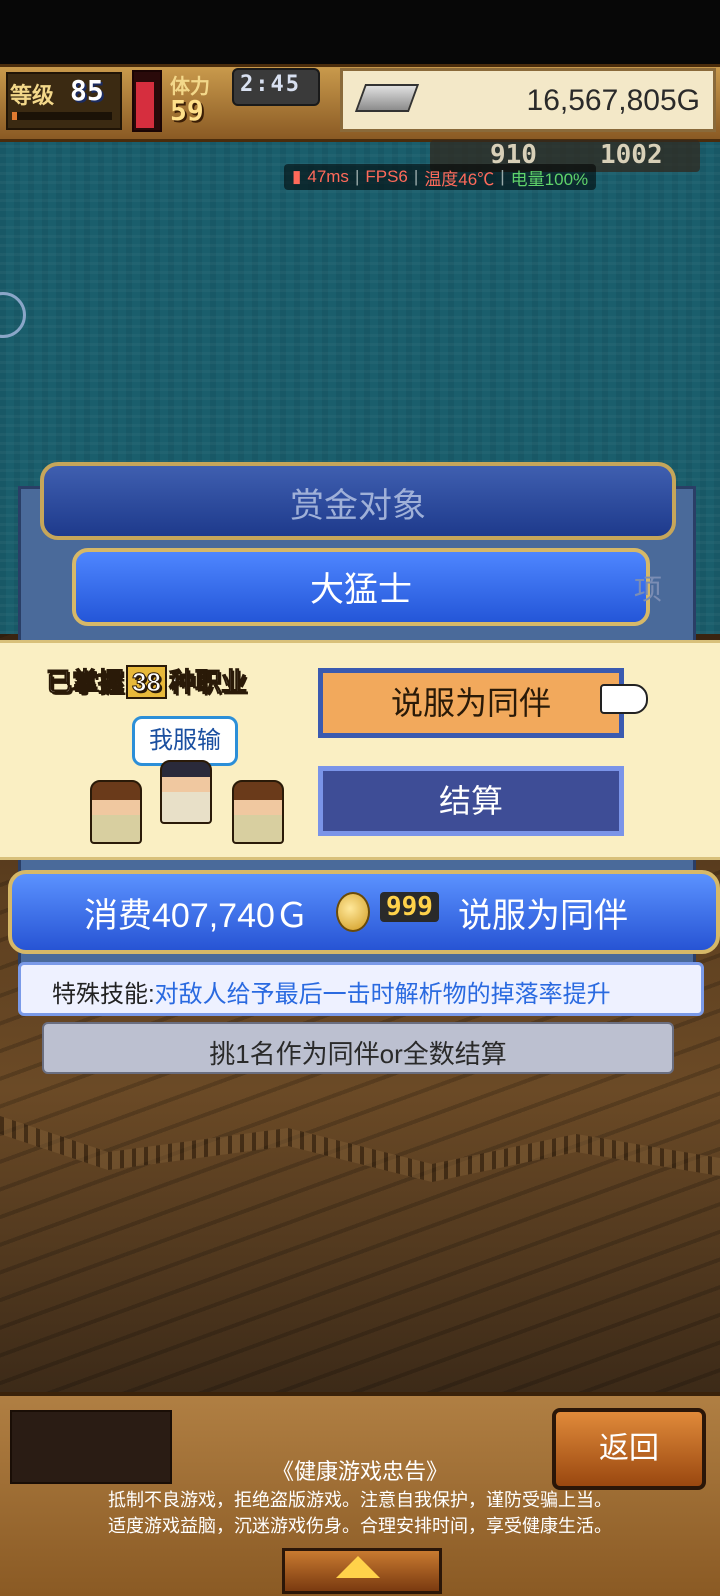 The width and height of the screenshot is (720, 1596). What do you see at coordinates (409, 907) in the screenshot?
I see `coin-count: 999` at bounding box center [409, 907].